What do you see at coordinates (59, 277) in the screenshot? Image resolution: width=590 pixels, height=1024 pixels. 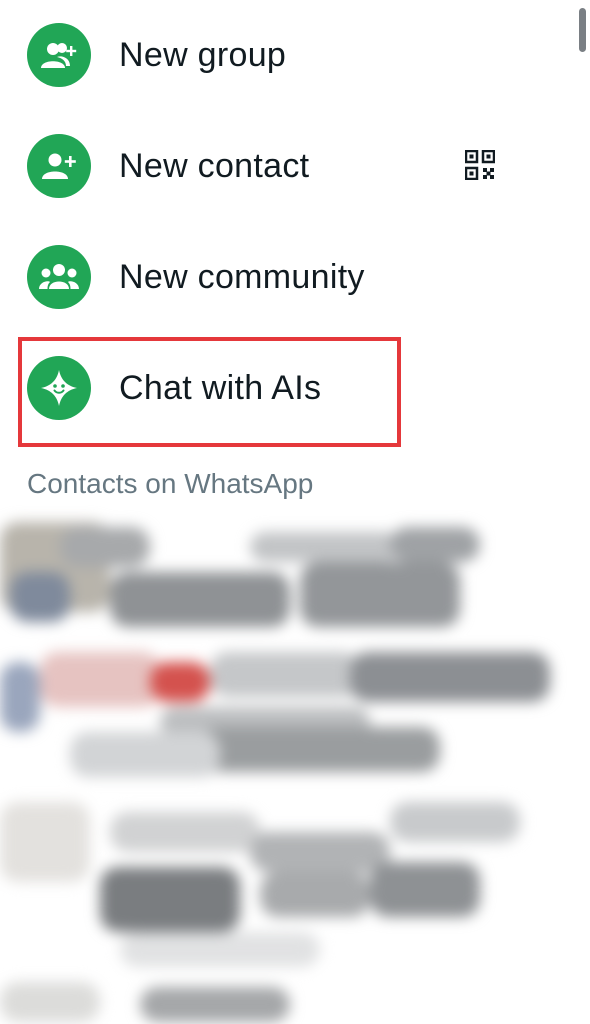 I see `community-icon` at bounding box center [59, 277].